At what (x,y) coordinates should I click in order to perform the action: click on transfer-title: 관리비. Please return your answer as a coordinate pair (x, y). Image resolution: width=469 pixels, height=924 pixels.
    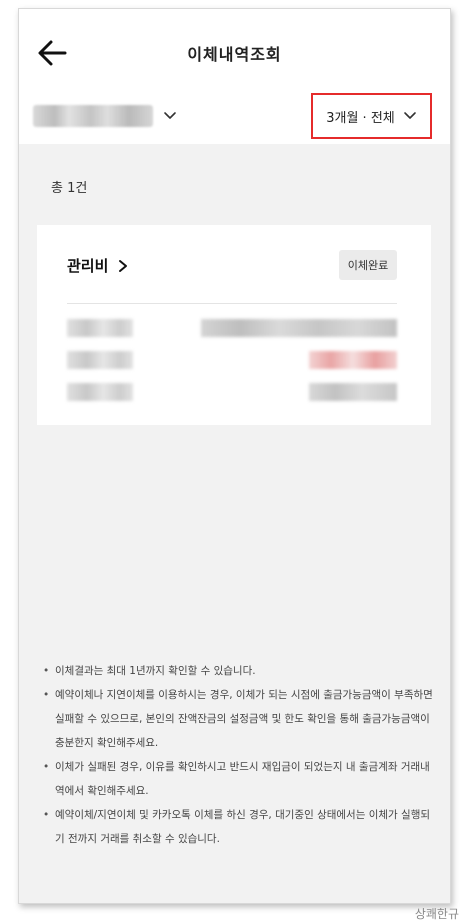
    Looking at the image, I should click on (88, 266).